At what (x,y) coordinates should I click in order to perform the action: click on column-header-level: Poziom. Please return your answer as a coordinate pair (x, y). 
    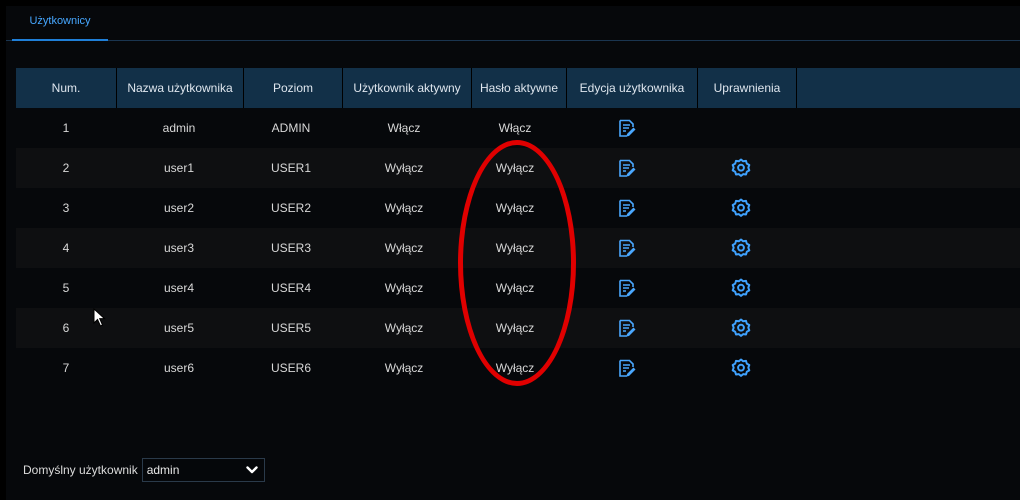
    Looking at the image, I should click on (293, 88).